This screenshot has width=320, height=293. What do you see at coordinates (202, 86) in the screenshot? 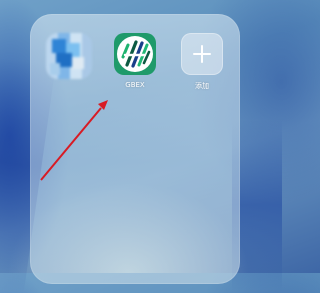
I see `add-app-label: 添加` at bounding box center [202, 86].